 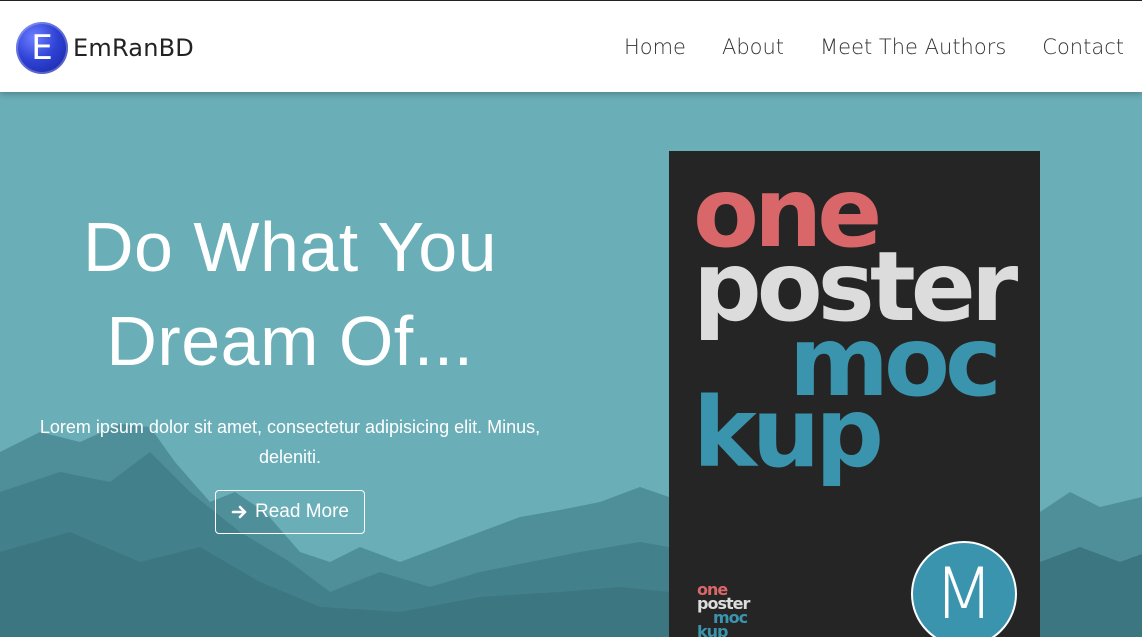 What do you see at coordinates (133, 48) in the screenshot?
I see `brand-name: EmRanBD` at bounding box center [133, 48].